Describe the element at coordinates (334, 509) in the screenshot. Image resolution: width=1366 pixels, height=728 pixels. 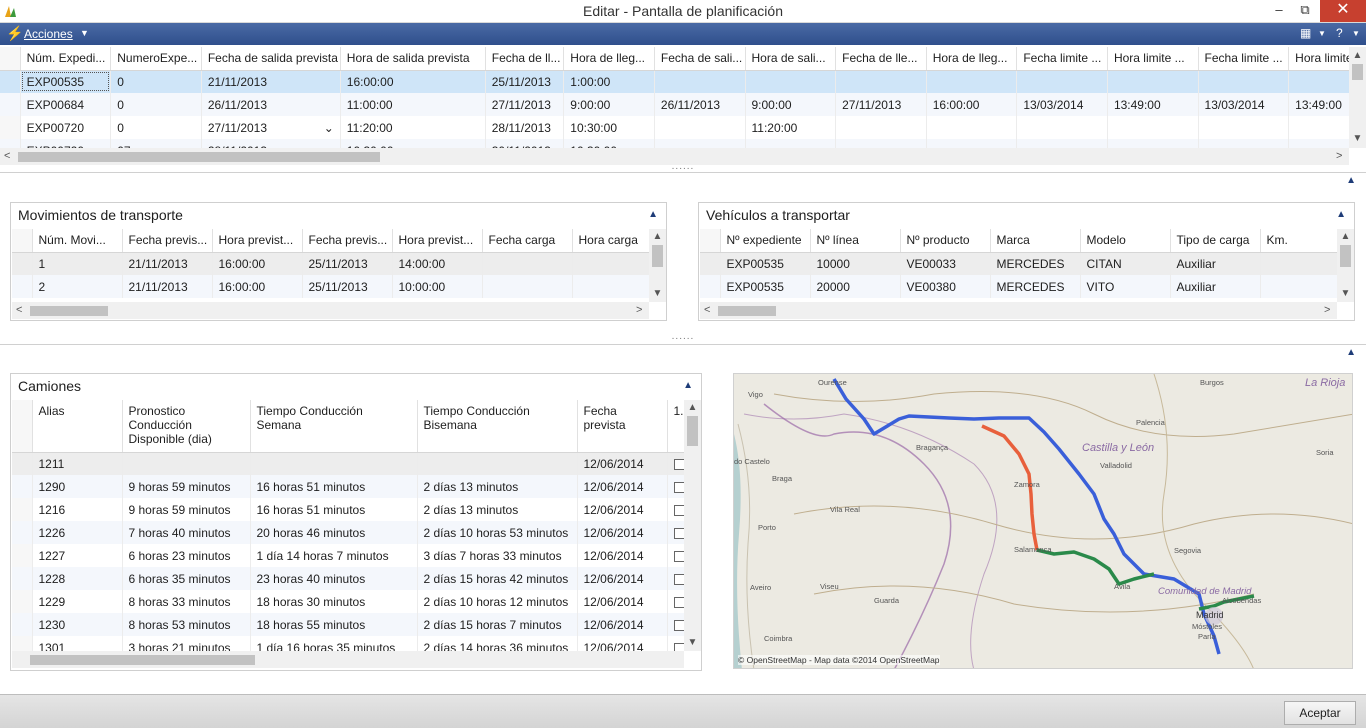
I see `table-cell: 16 horas 51 minutos` at that location.